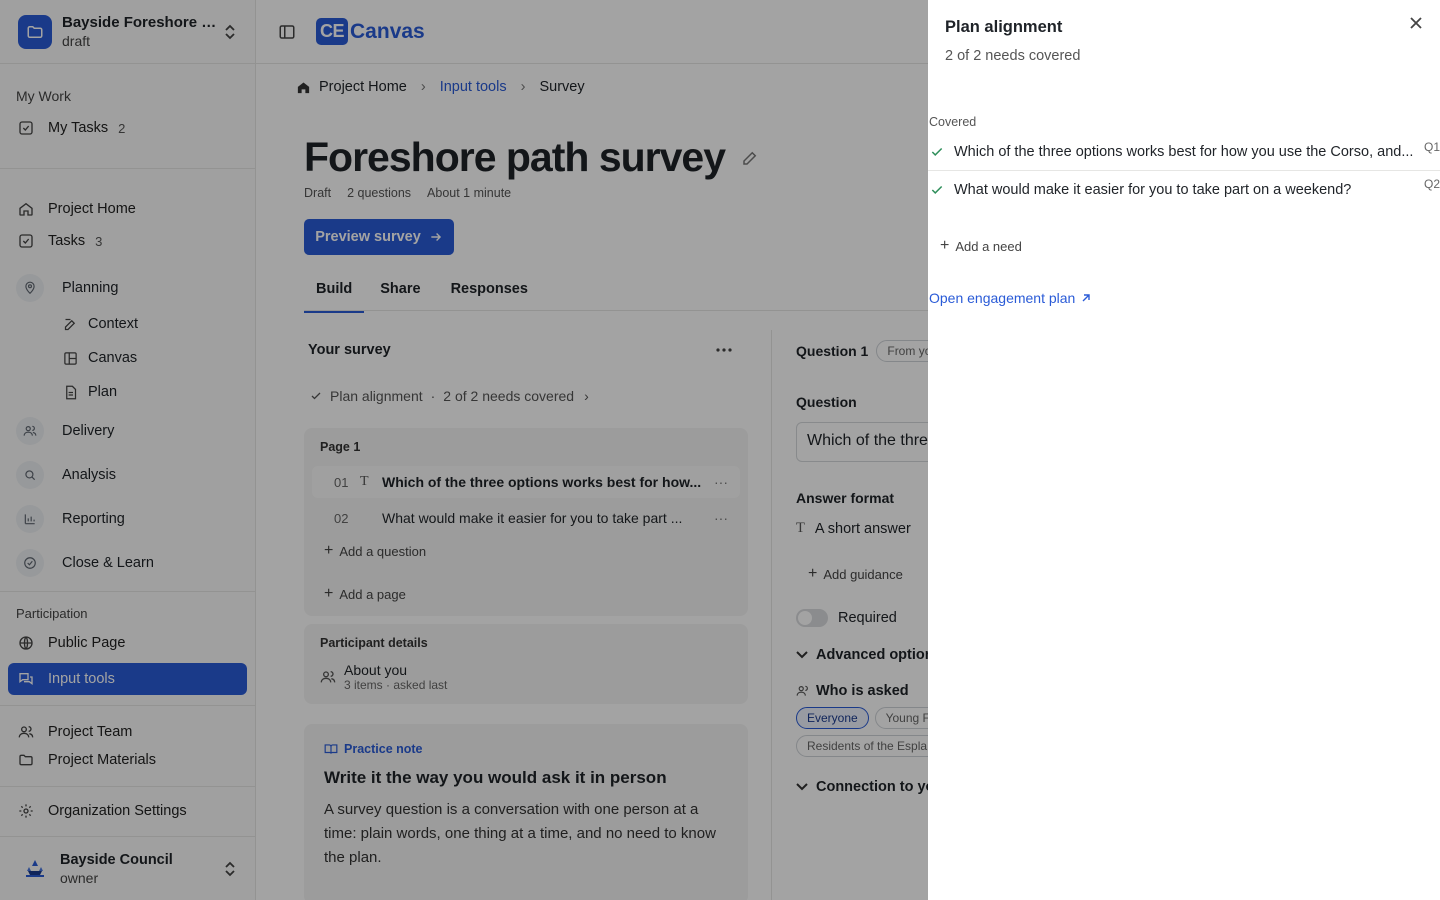 The width and height of the screenshot is (1440, 900). I want to click on add-need-button: + Add a need, so click(981, 246).